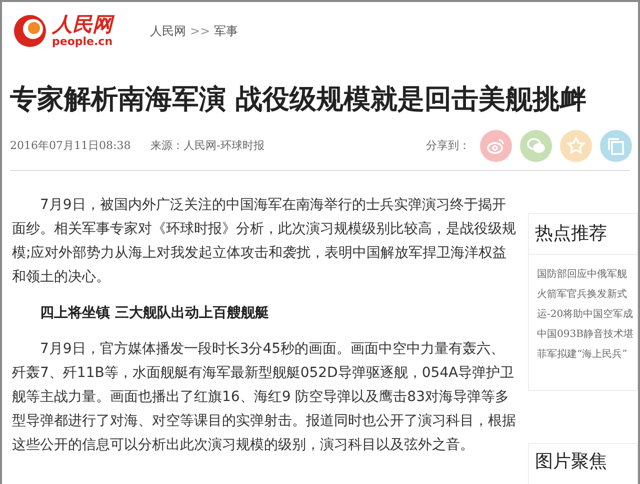 The width and height of the screenshot is (640, 484). Describe the element at coordinates (207, 146) in the screenshot. I see `source-text: 来源：人民网-环球时报` at that location.